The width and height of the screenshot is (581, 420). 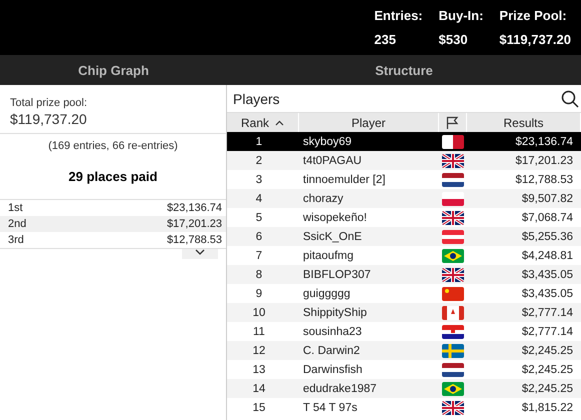 I want to click on player-row: 8 BIBFLOP307 $3,435.05, so click(x=404, y=274).